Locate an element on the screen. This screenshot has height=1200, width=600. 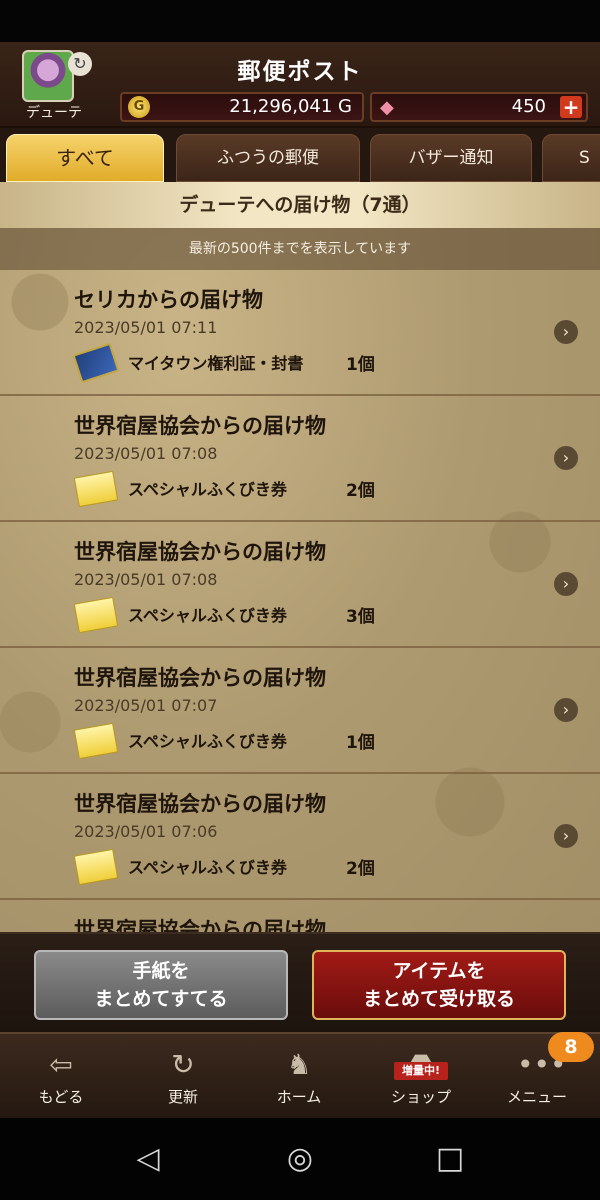
gold-coin-icon: G is located at coordinates (139, 107).